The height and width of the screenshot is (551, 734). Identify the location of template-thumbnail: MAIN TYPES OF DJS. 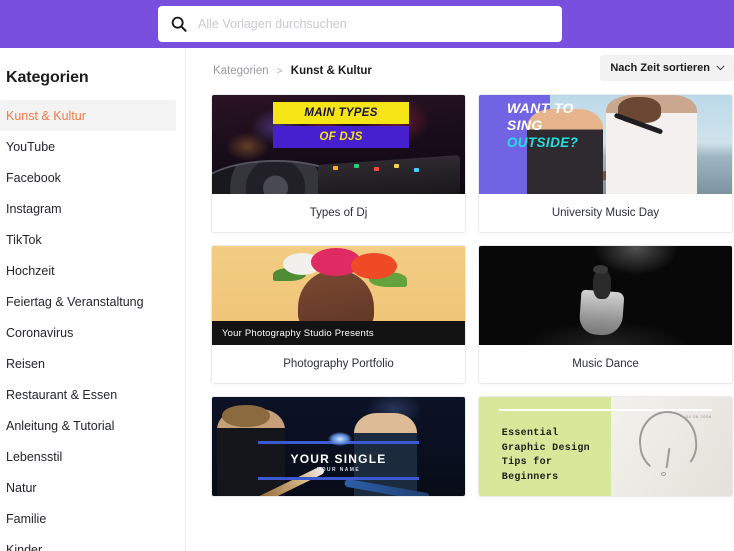
(338, 144).